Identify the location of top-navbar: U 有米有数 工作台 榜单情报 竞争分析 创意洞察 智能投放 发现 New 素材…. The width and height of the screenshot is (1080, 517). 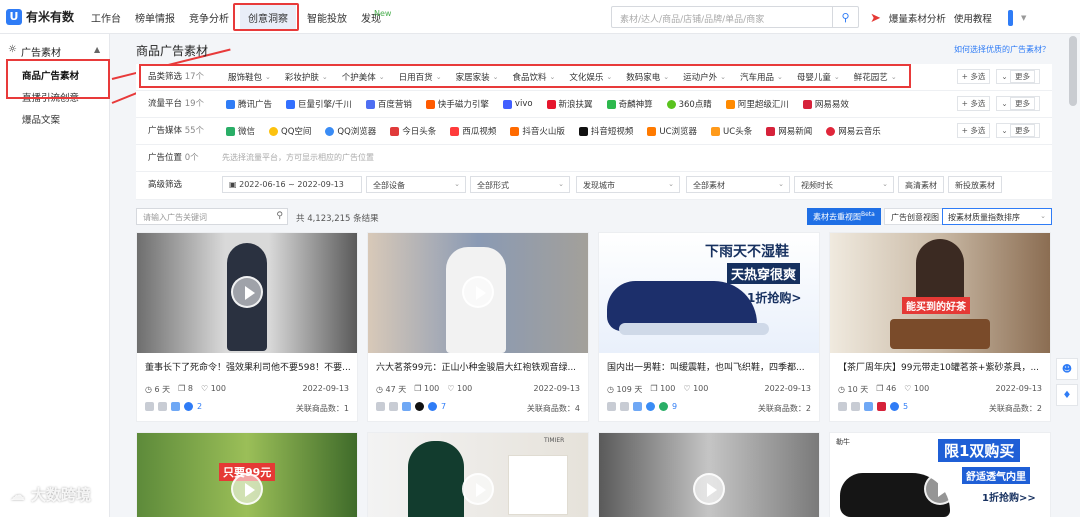
(540, 17).